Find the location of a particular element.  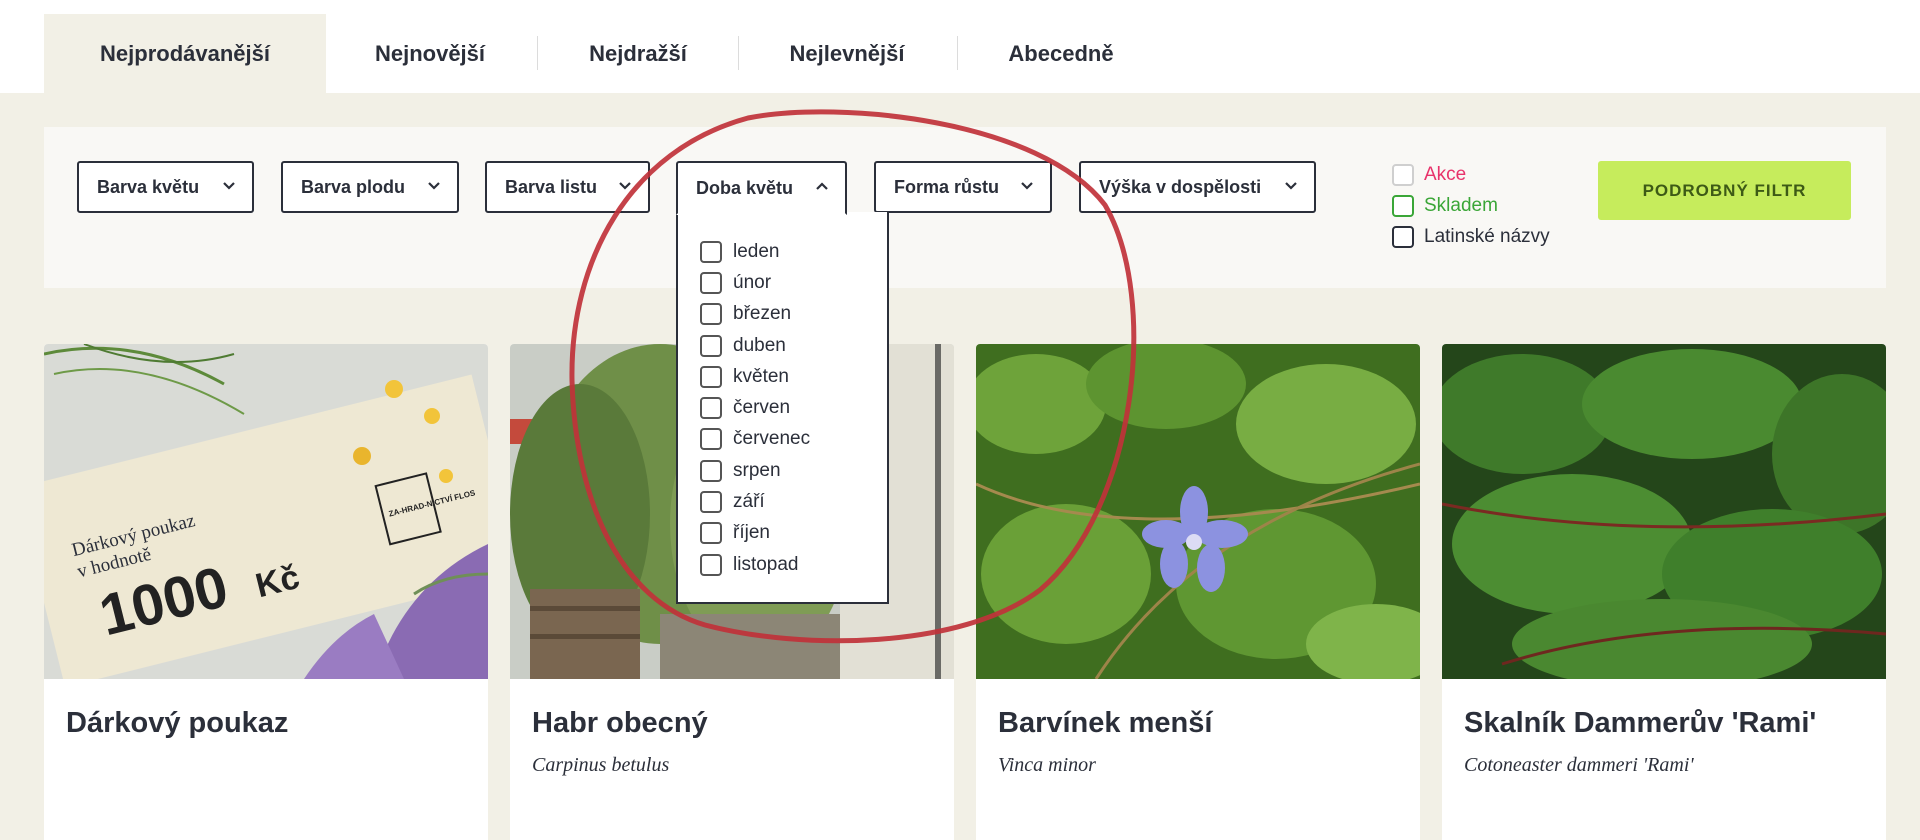

month-option-srpen: srpen is located at coordinates (782, 470).